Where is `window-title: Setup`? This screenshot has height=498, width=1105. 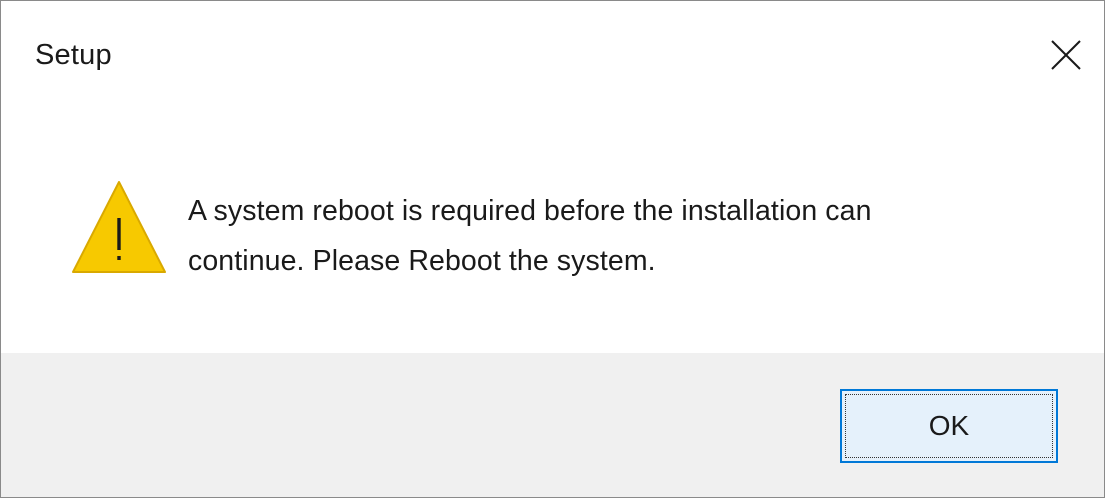 window-title: Setup is located at coordinates (73, 55).